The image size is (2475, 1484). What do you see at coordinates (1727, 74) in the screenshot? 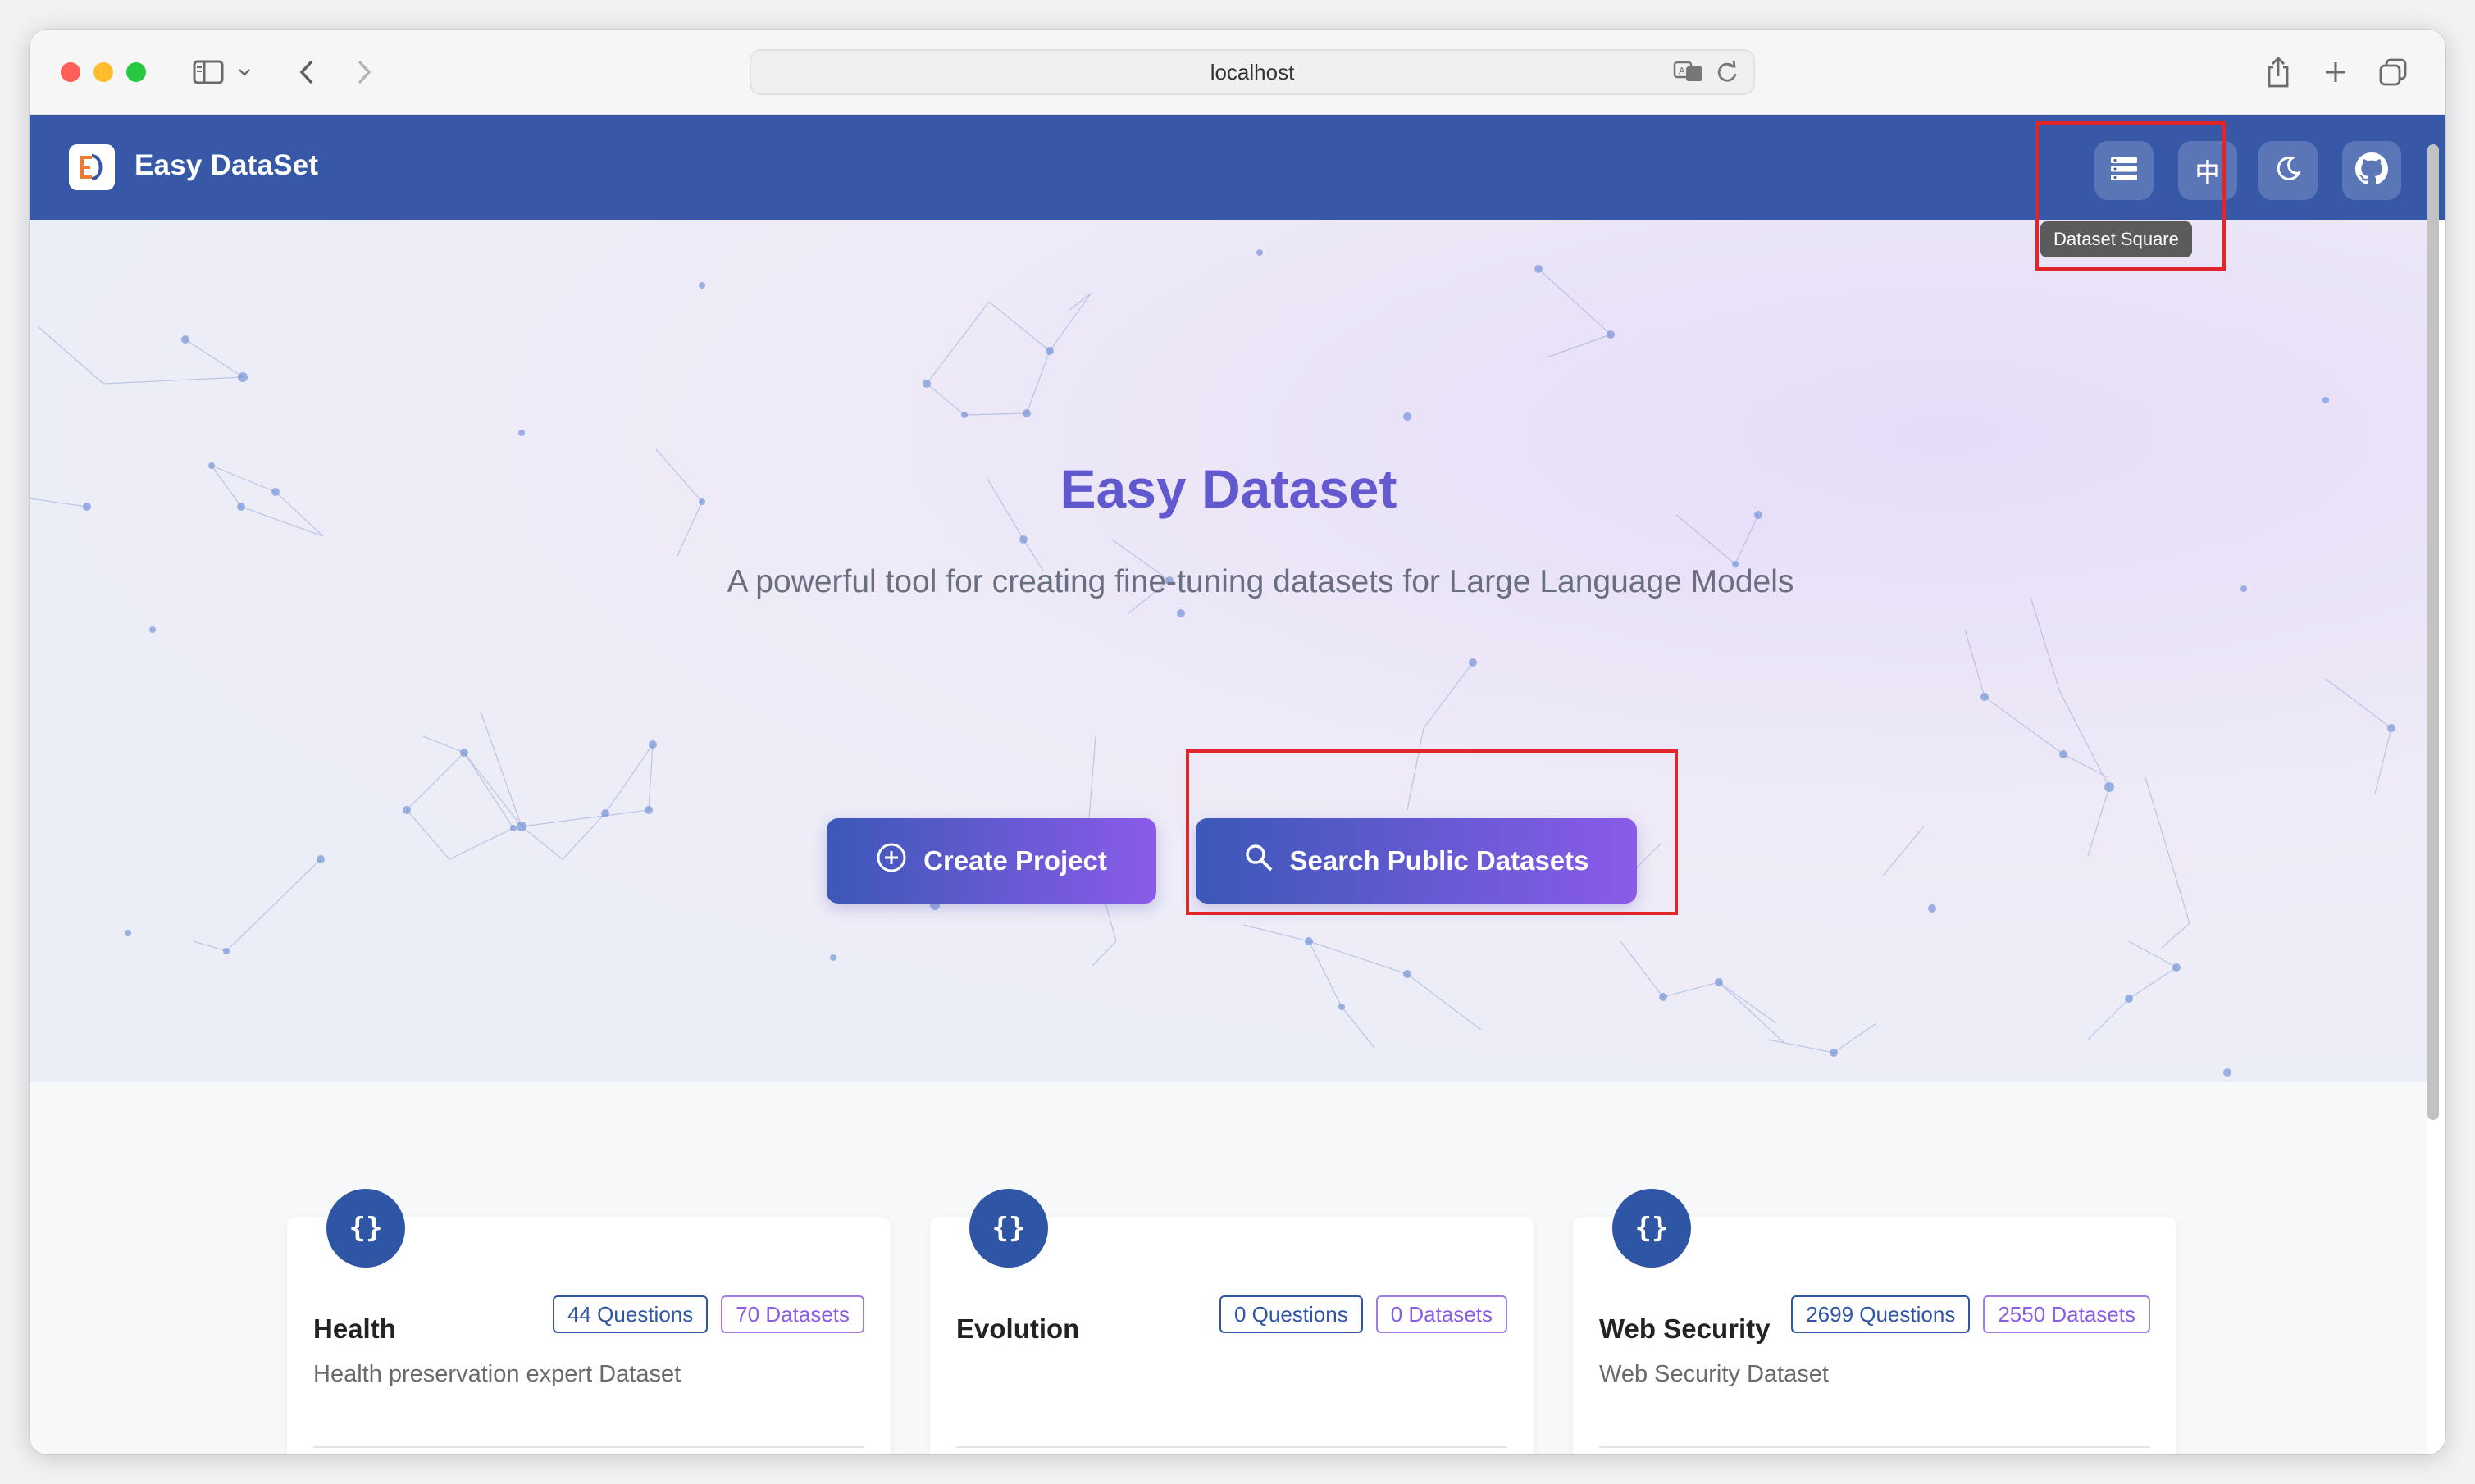
I see `reload-icon` at bounding box center [1727, 74].